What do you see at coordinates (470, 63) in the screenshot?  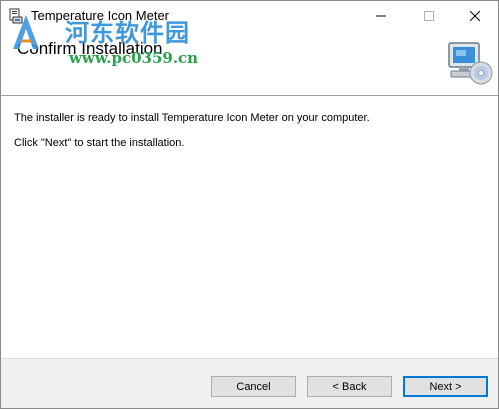 I see `computer-cd-icon` at bounding box center [470, 63].